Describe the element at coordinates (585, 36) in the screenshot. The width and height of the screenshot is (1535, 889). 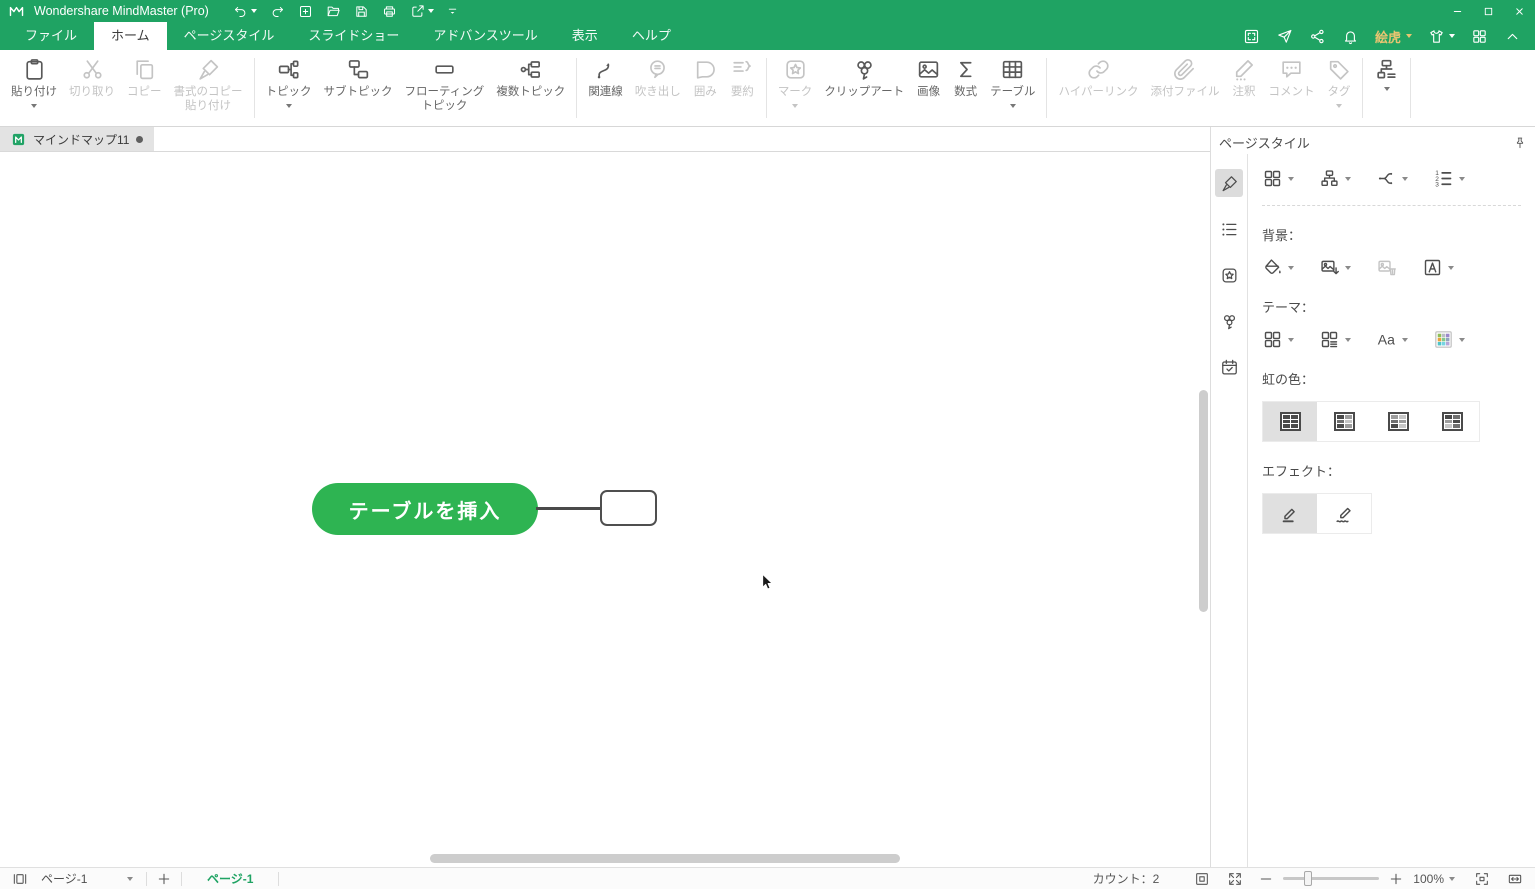
I see `menu-tab-5: 表示` at that location.